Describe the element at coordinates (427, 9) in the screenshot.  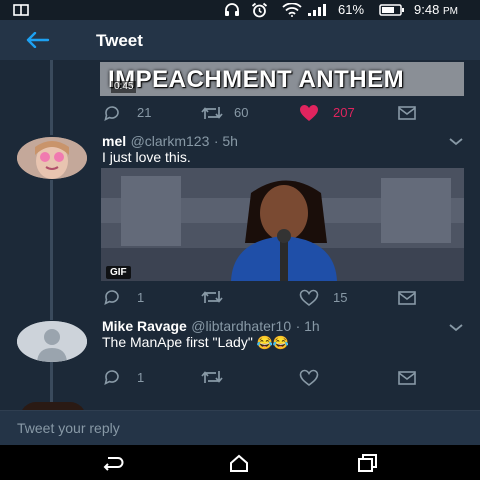
I see `clock-time: 9:48` at that location.